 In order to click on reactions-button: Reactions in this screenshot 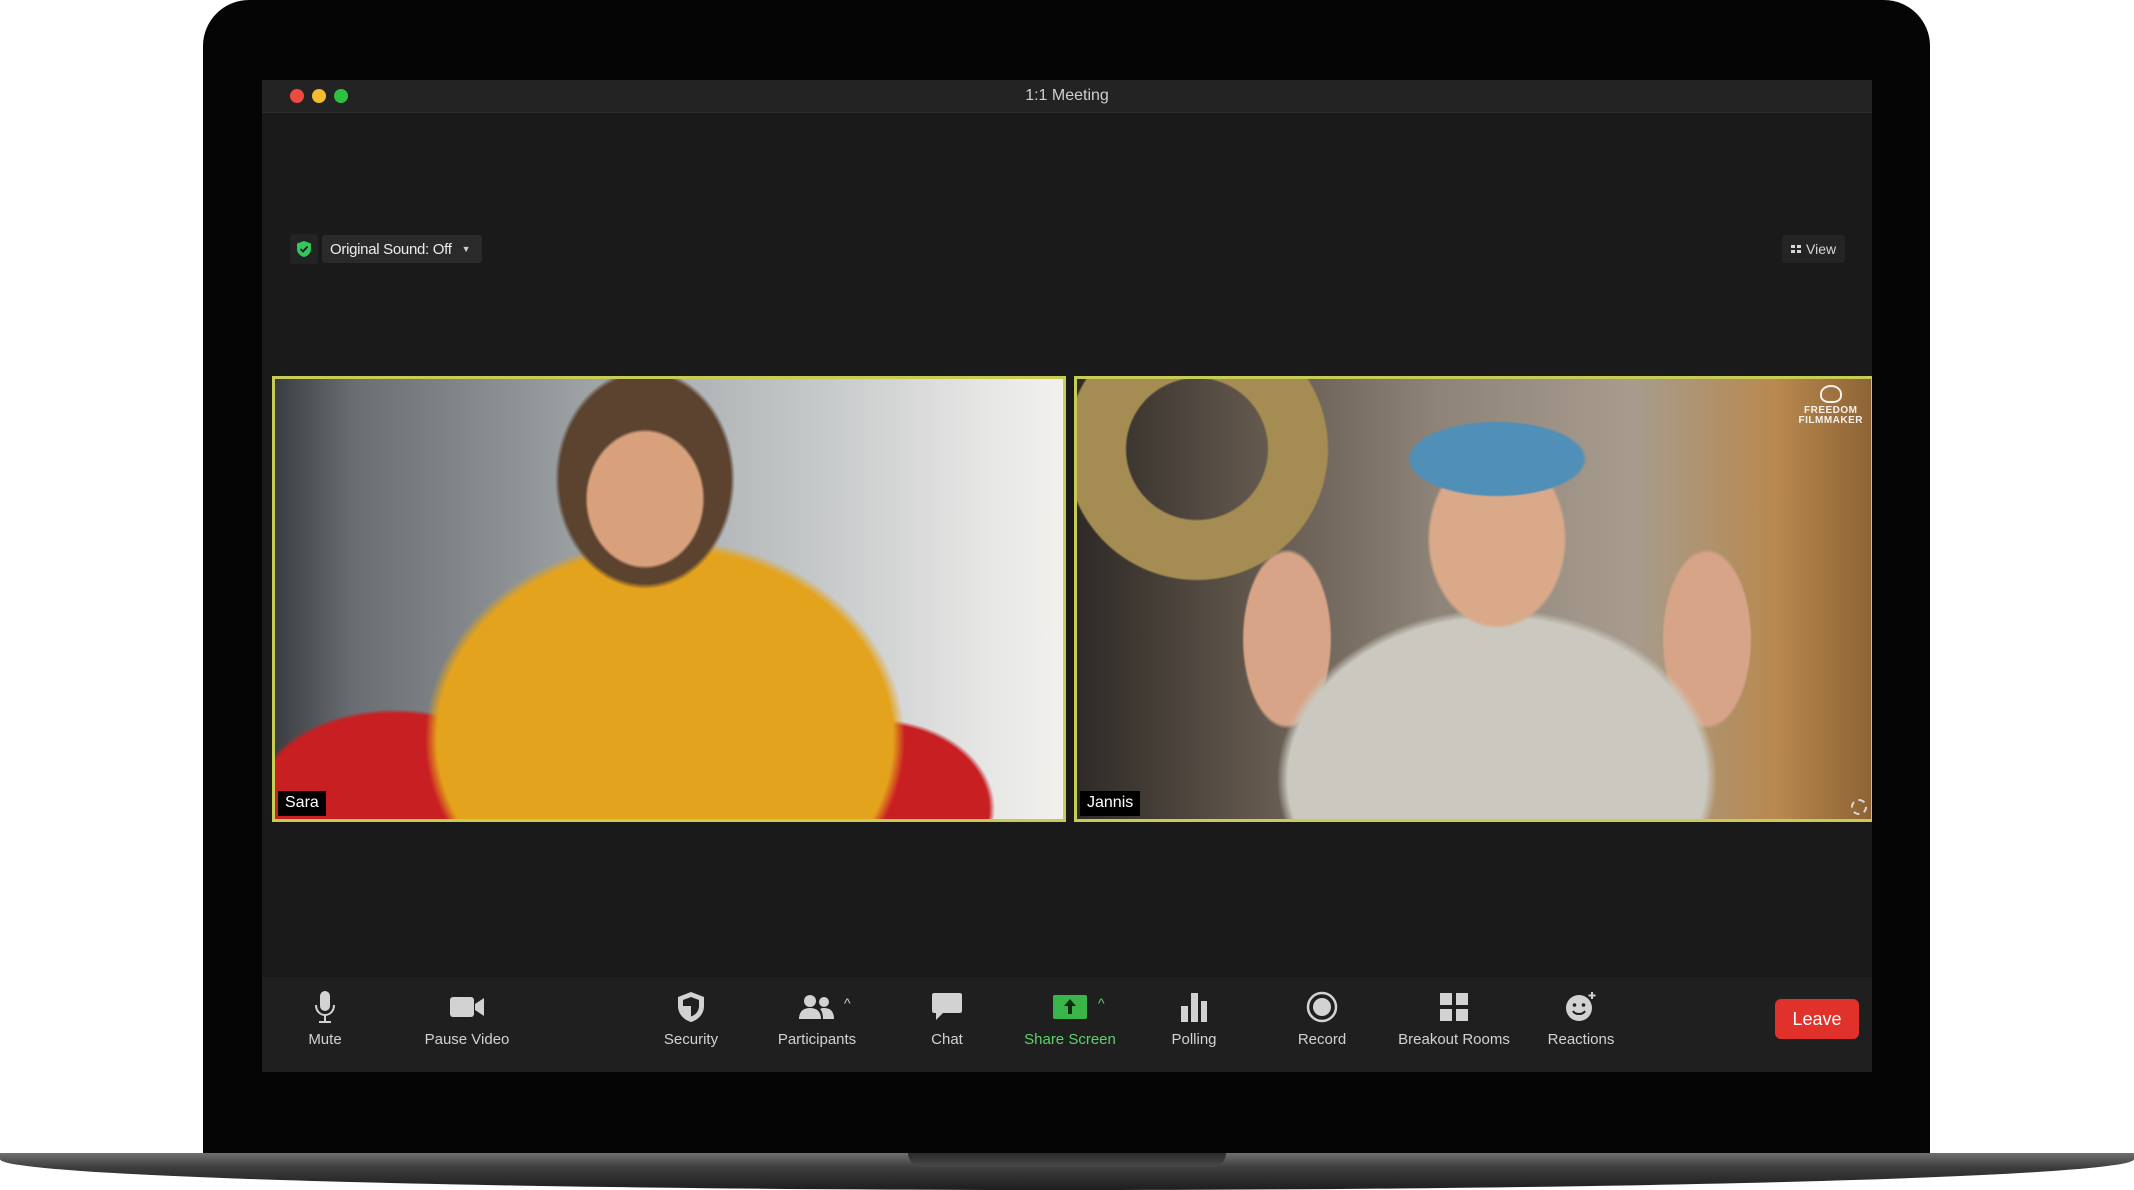, I will do `click(1581, 1025)`.